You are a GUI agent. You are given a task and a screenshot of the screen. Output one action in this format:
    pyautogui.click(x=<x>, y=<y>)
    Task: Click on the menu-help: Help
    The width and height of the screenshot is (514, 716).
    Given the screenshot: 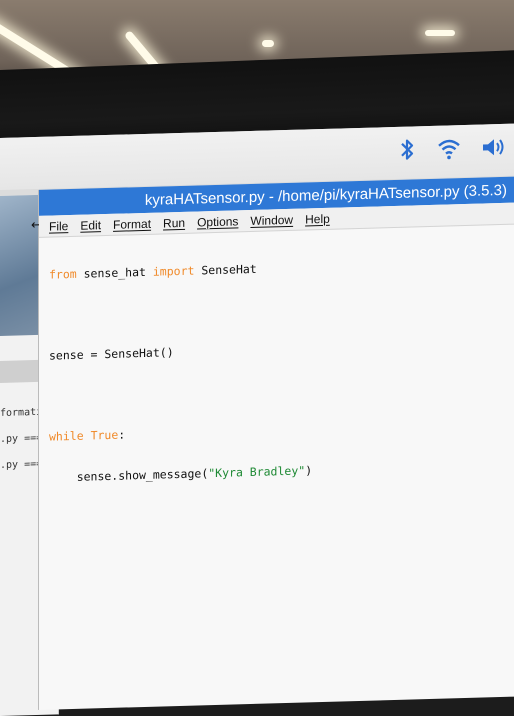 What is the action you would take?
    pyautogui.click(x=317, y=218)
    